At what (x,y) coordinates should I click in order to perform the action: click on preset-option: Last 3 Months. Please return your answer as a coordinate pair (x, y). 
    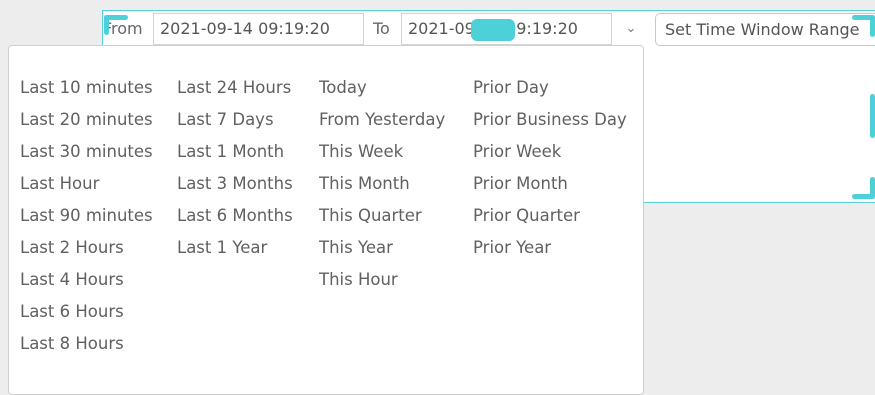
    Looking at the image, I should click on (235, 186).